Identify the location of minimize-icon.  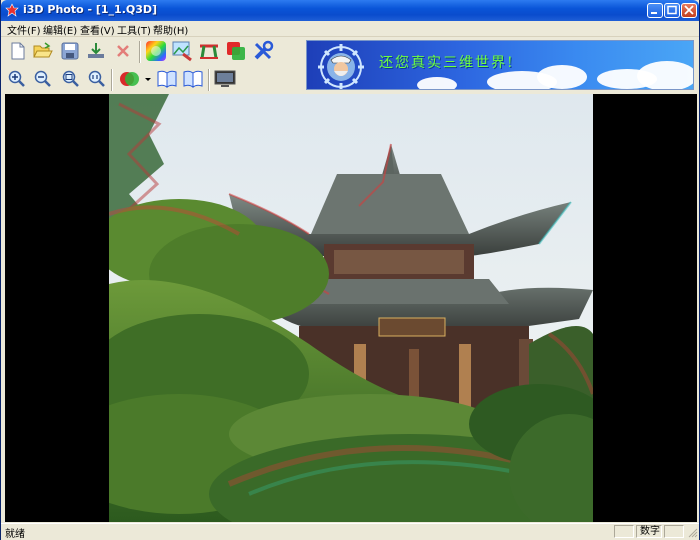
(654, 13).